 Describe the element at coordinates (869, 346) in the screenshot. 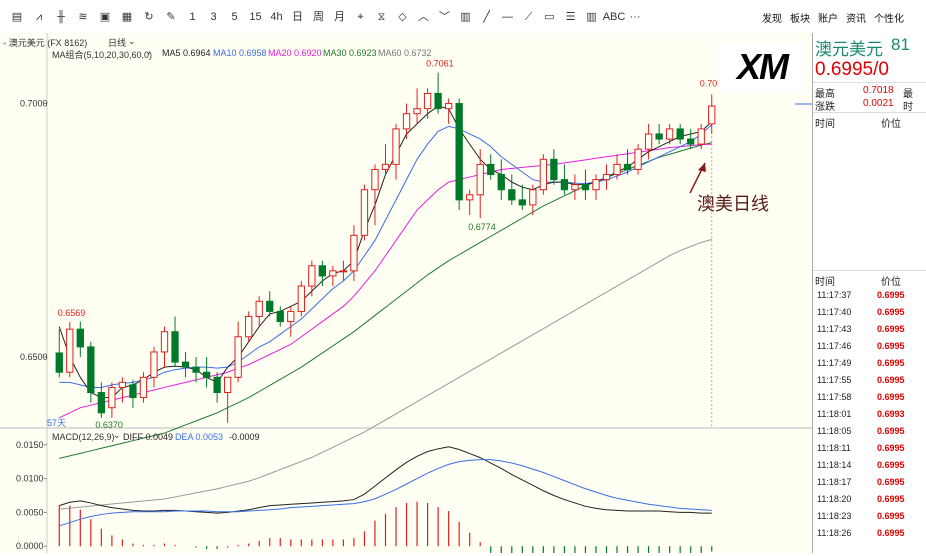

I see `tick-row: 11:17:46 0.6995` at that location.